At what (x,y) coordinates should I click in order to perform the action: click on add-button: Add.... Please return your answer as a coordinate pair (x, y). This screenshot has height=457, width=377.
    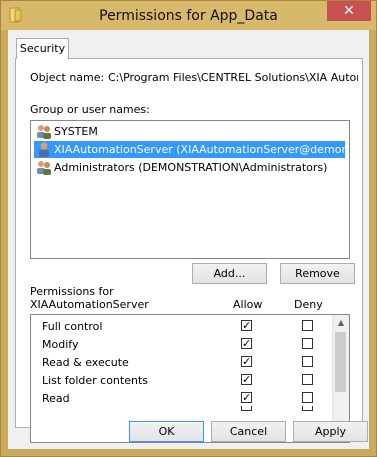
    Looking at the image, I should click on (229, 273).